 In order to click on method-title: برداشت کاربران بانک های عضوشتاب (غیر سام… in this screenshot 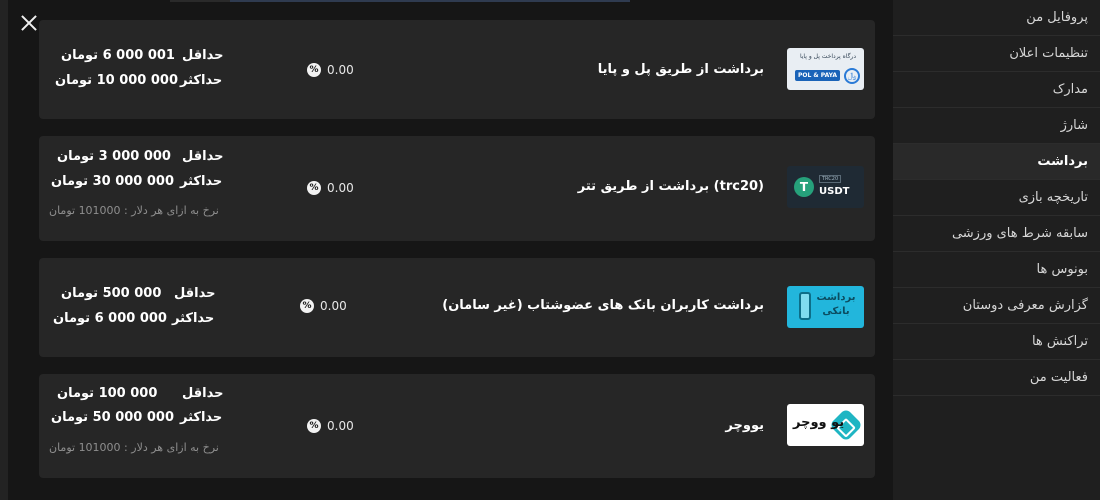, I will do `click(603, 305)`.